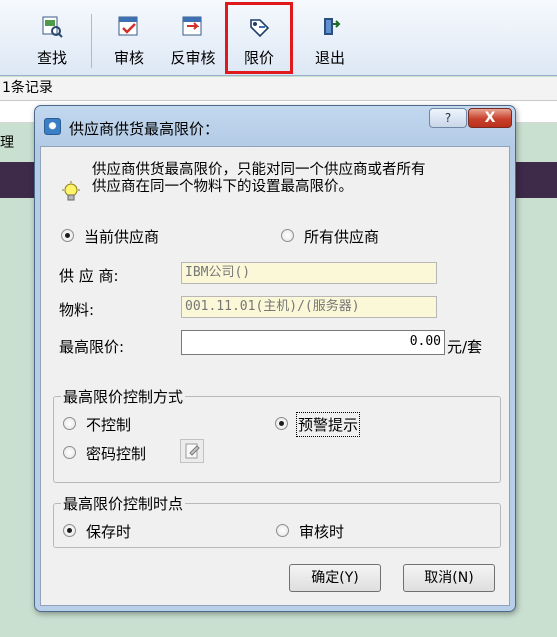 This screenshot has height=637, width=557. Describe the element at coordinates (69, 452) in the screenshot. I see `radio-password-control` at that location.